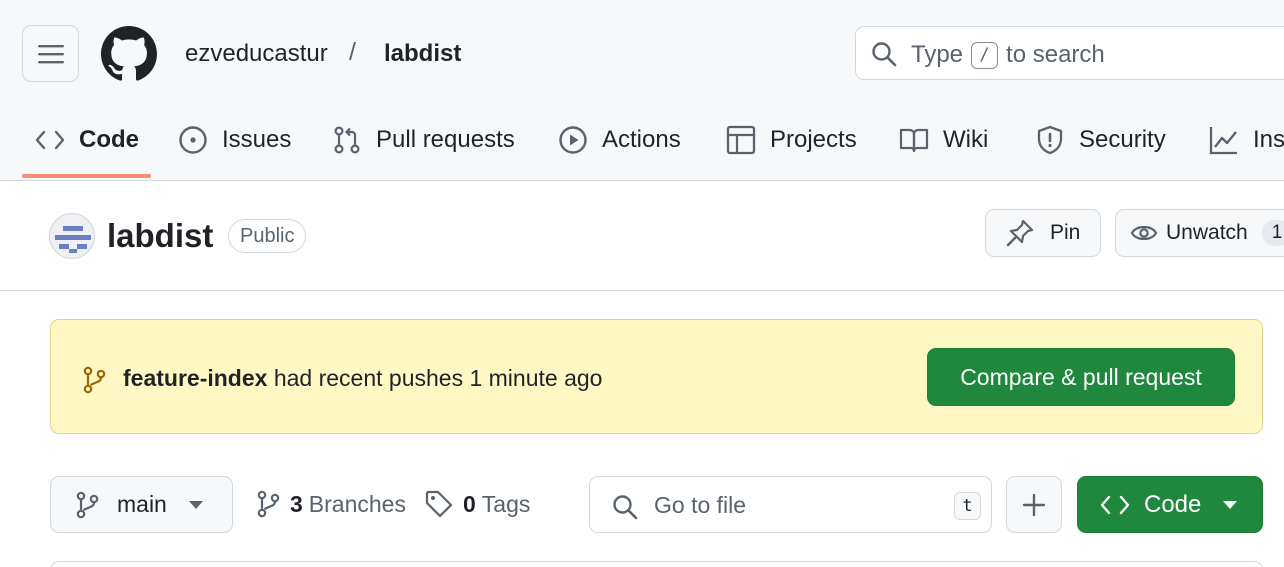 The image size is (1284, 567). I want to click on plus-icon, so click(1034, 504).